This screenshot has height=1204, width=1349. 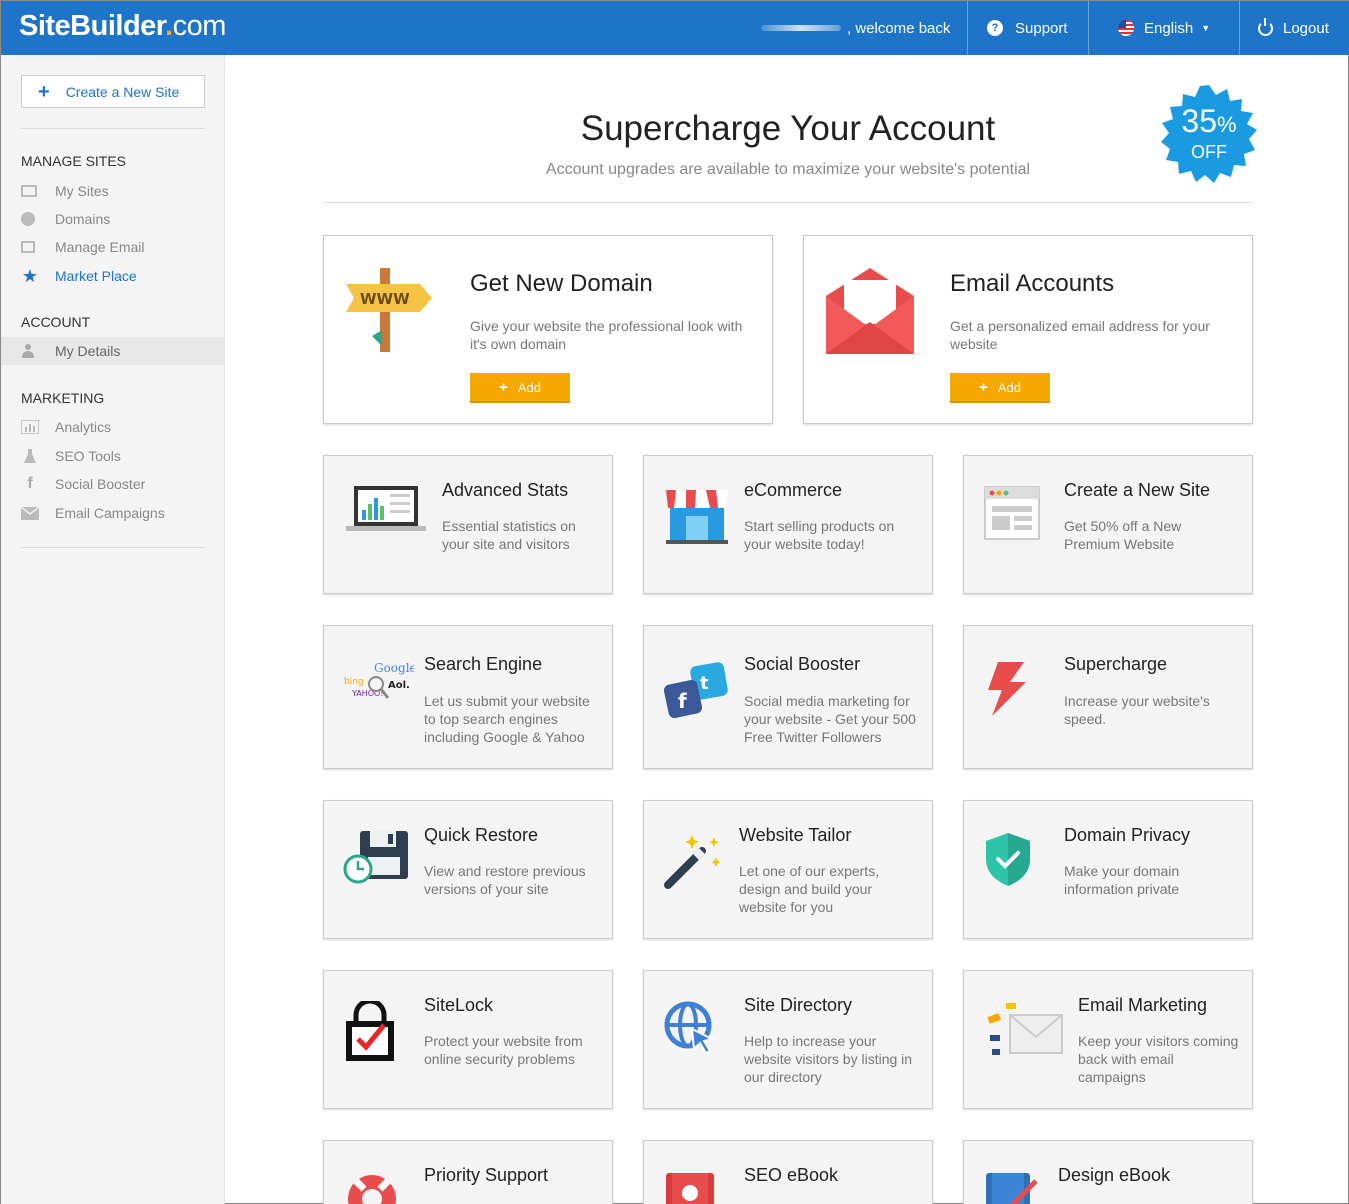 I want to click on marketing-heading: MARKETING, so click(x=63, y=398).